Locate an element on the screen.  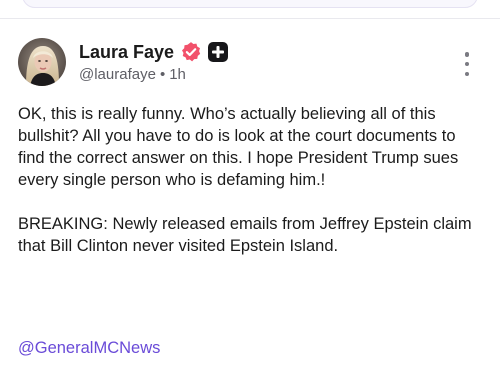
plus-badge-icon is located at coordinates (218, 52).